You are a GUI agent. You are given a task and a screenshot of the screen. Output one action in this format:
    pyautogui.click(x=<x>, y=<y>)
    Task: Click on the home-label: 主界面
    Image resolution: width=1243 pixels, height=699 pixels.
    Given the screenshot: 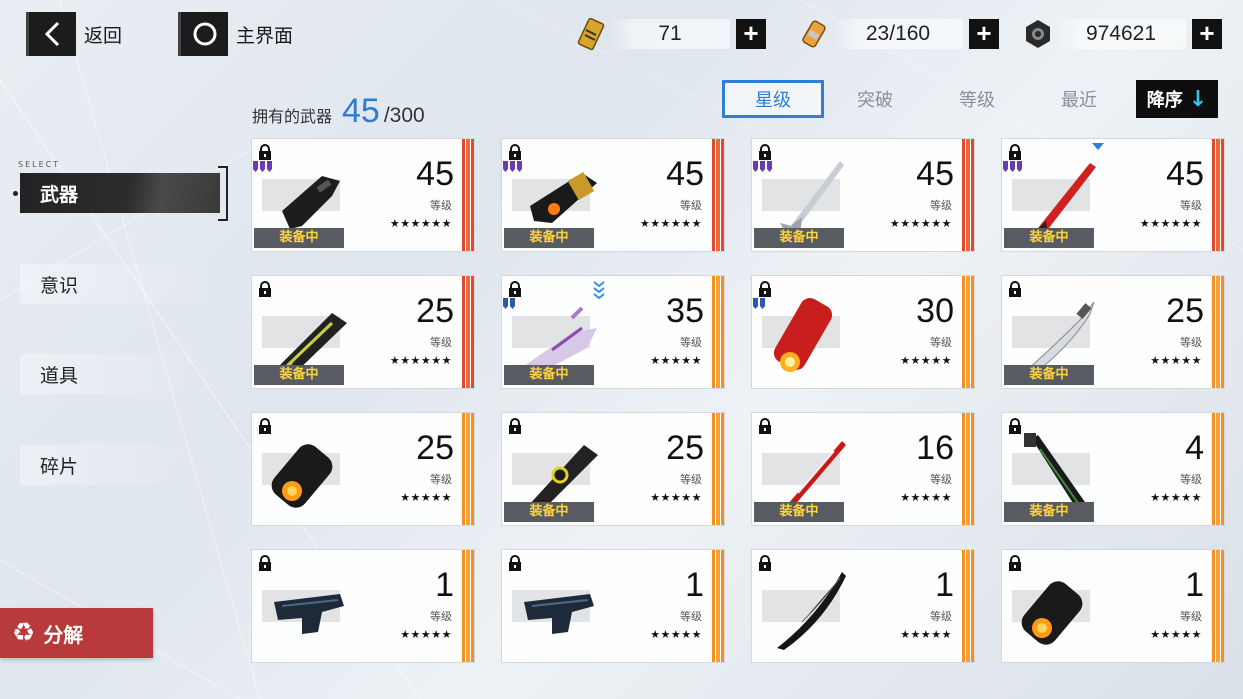 What is the action you would take?
    pyautogui.click(x=265, y=35)
    